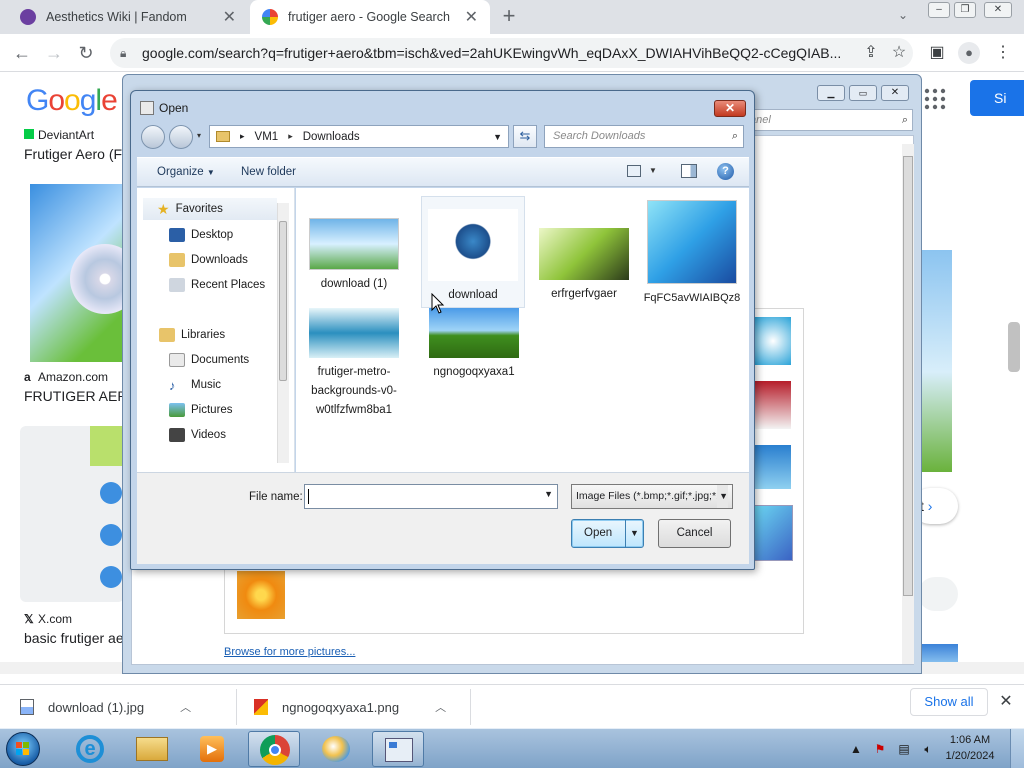 The width and height of the screenshot is (1024, 768). I want to click on media-player-taskbar-icon: ▶, so click(212, 749).